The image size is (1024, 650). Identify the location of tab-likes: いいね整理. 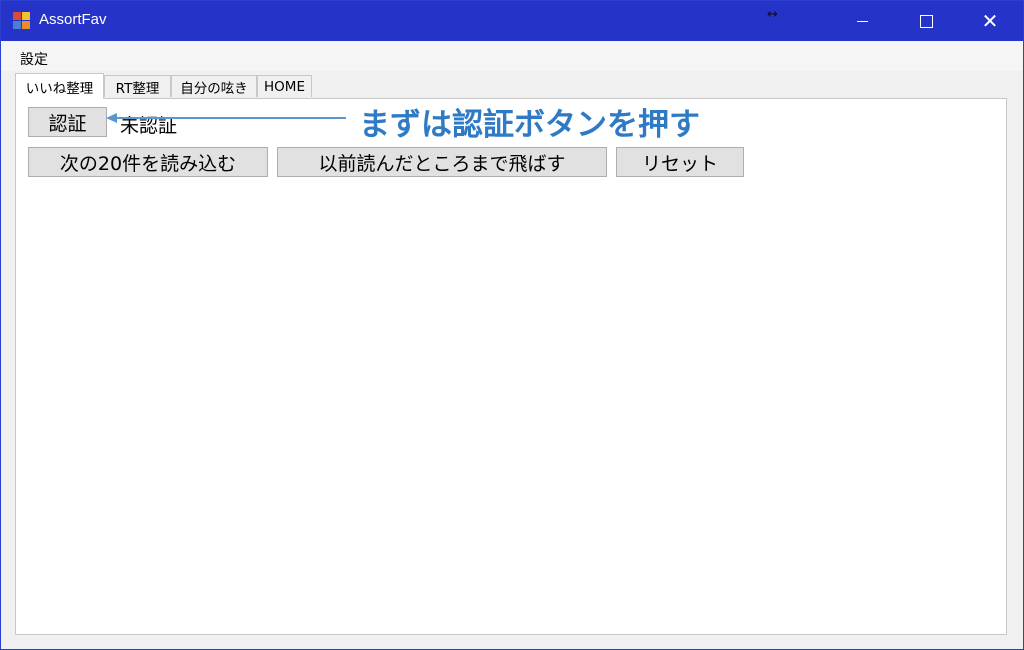
(59, 86).